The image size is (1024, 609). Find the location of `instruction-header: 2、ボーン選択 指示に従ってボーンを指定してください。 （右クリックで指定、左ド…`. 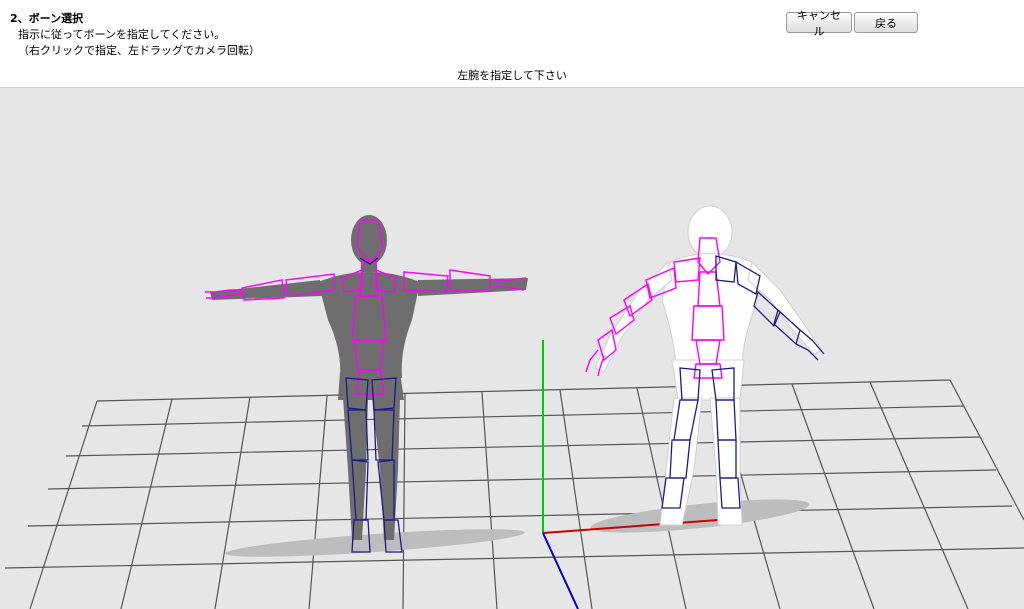

instruction-header: 2、ボーン選択 指示に従ってボーンを指定してください。 （右クリックで指定、左ド… is located at coordinates (512, 44).